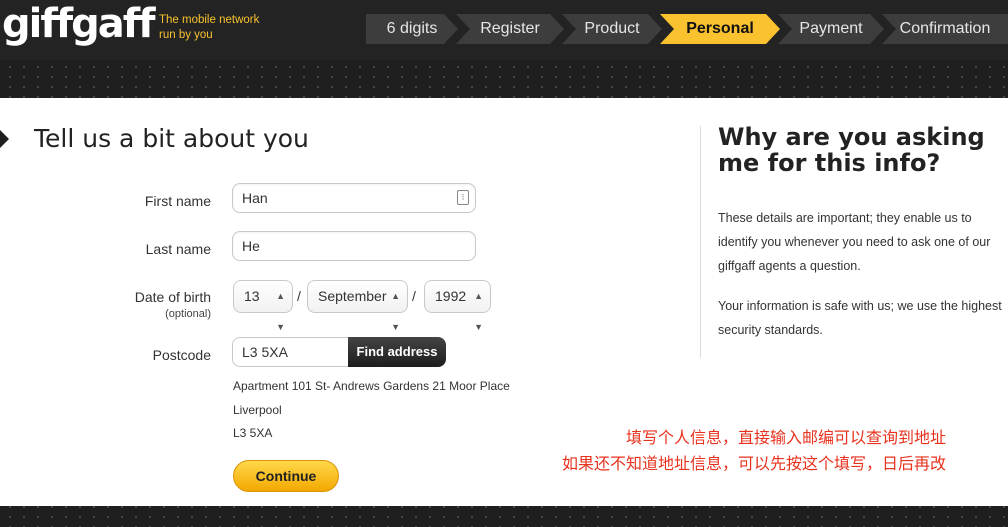  What do you see at coordinates (209, 28) in the screenshot?
I see `tagline: The mobile network run by you` at bounding box center [209, 28].